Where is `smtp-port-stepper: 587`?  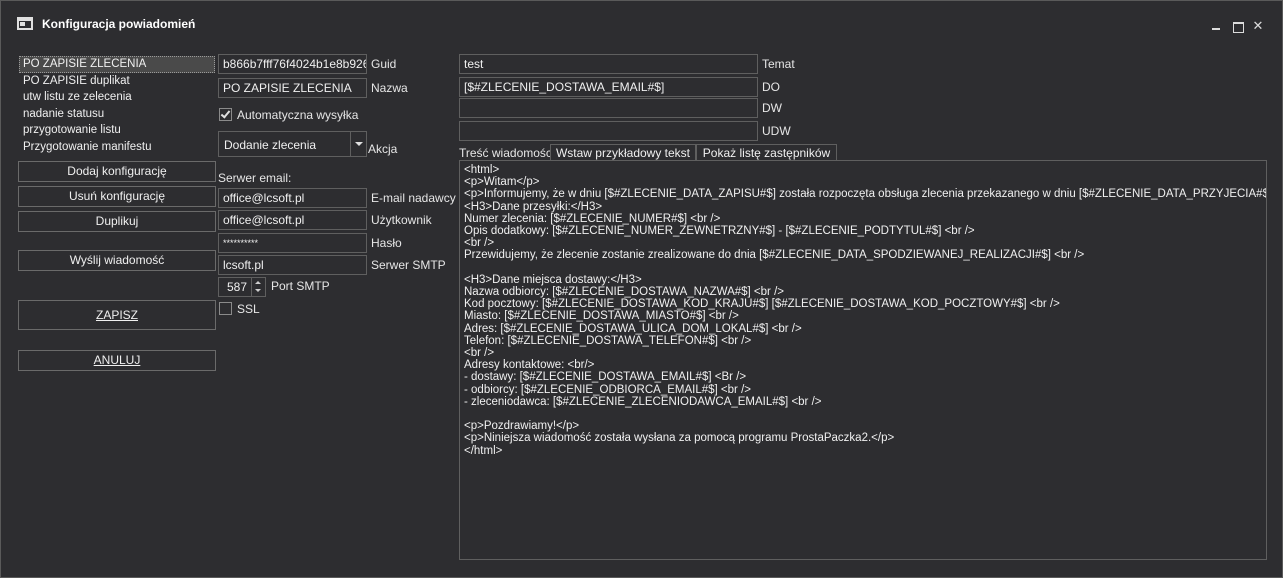
smtp-port-stepper: 587 is located at coordinates (242, 287).